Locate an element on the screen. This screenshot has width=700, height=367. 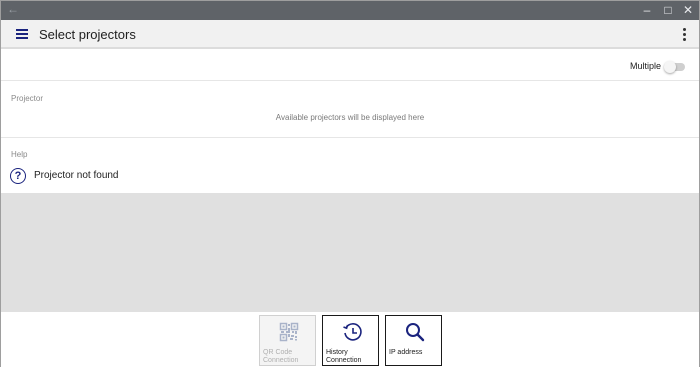
help-item-label: Projector not found is located at coordinates (76, 175).